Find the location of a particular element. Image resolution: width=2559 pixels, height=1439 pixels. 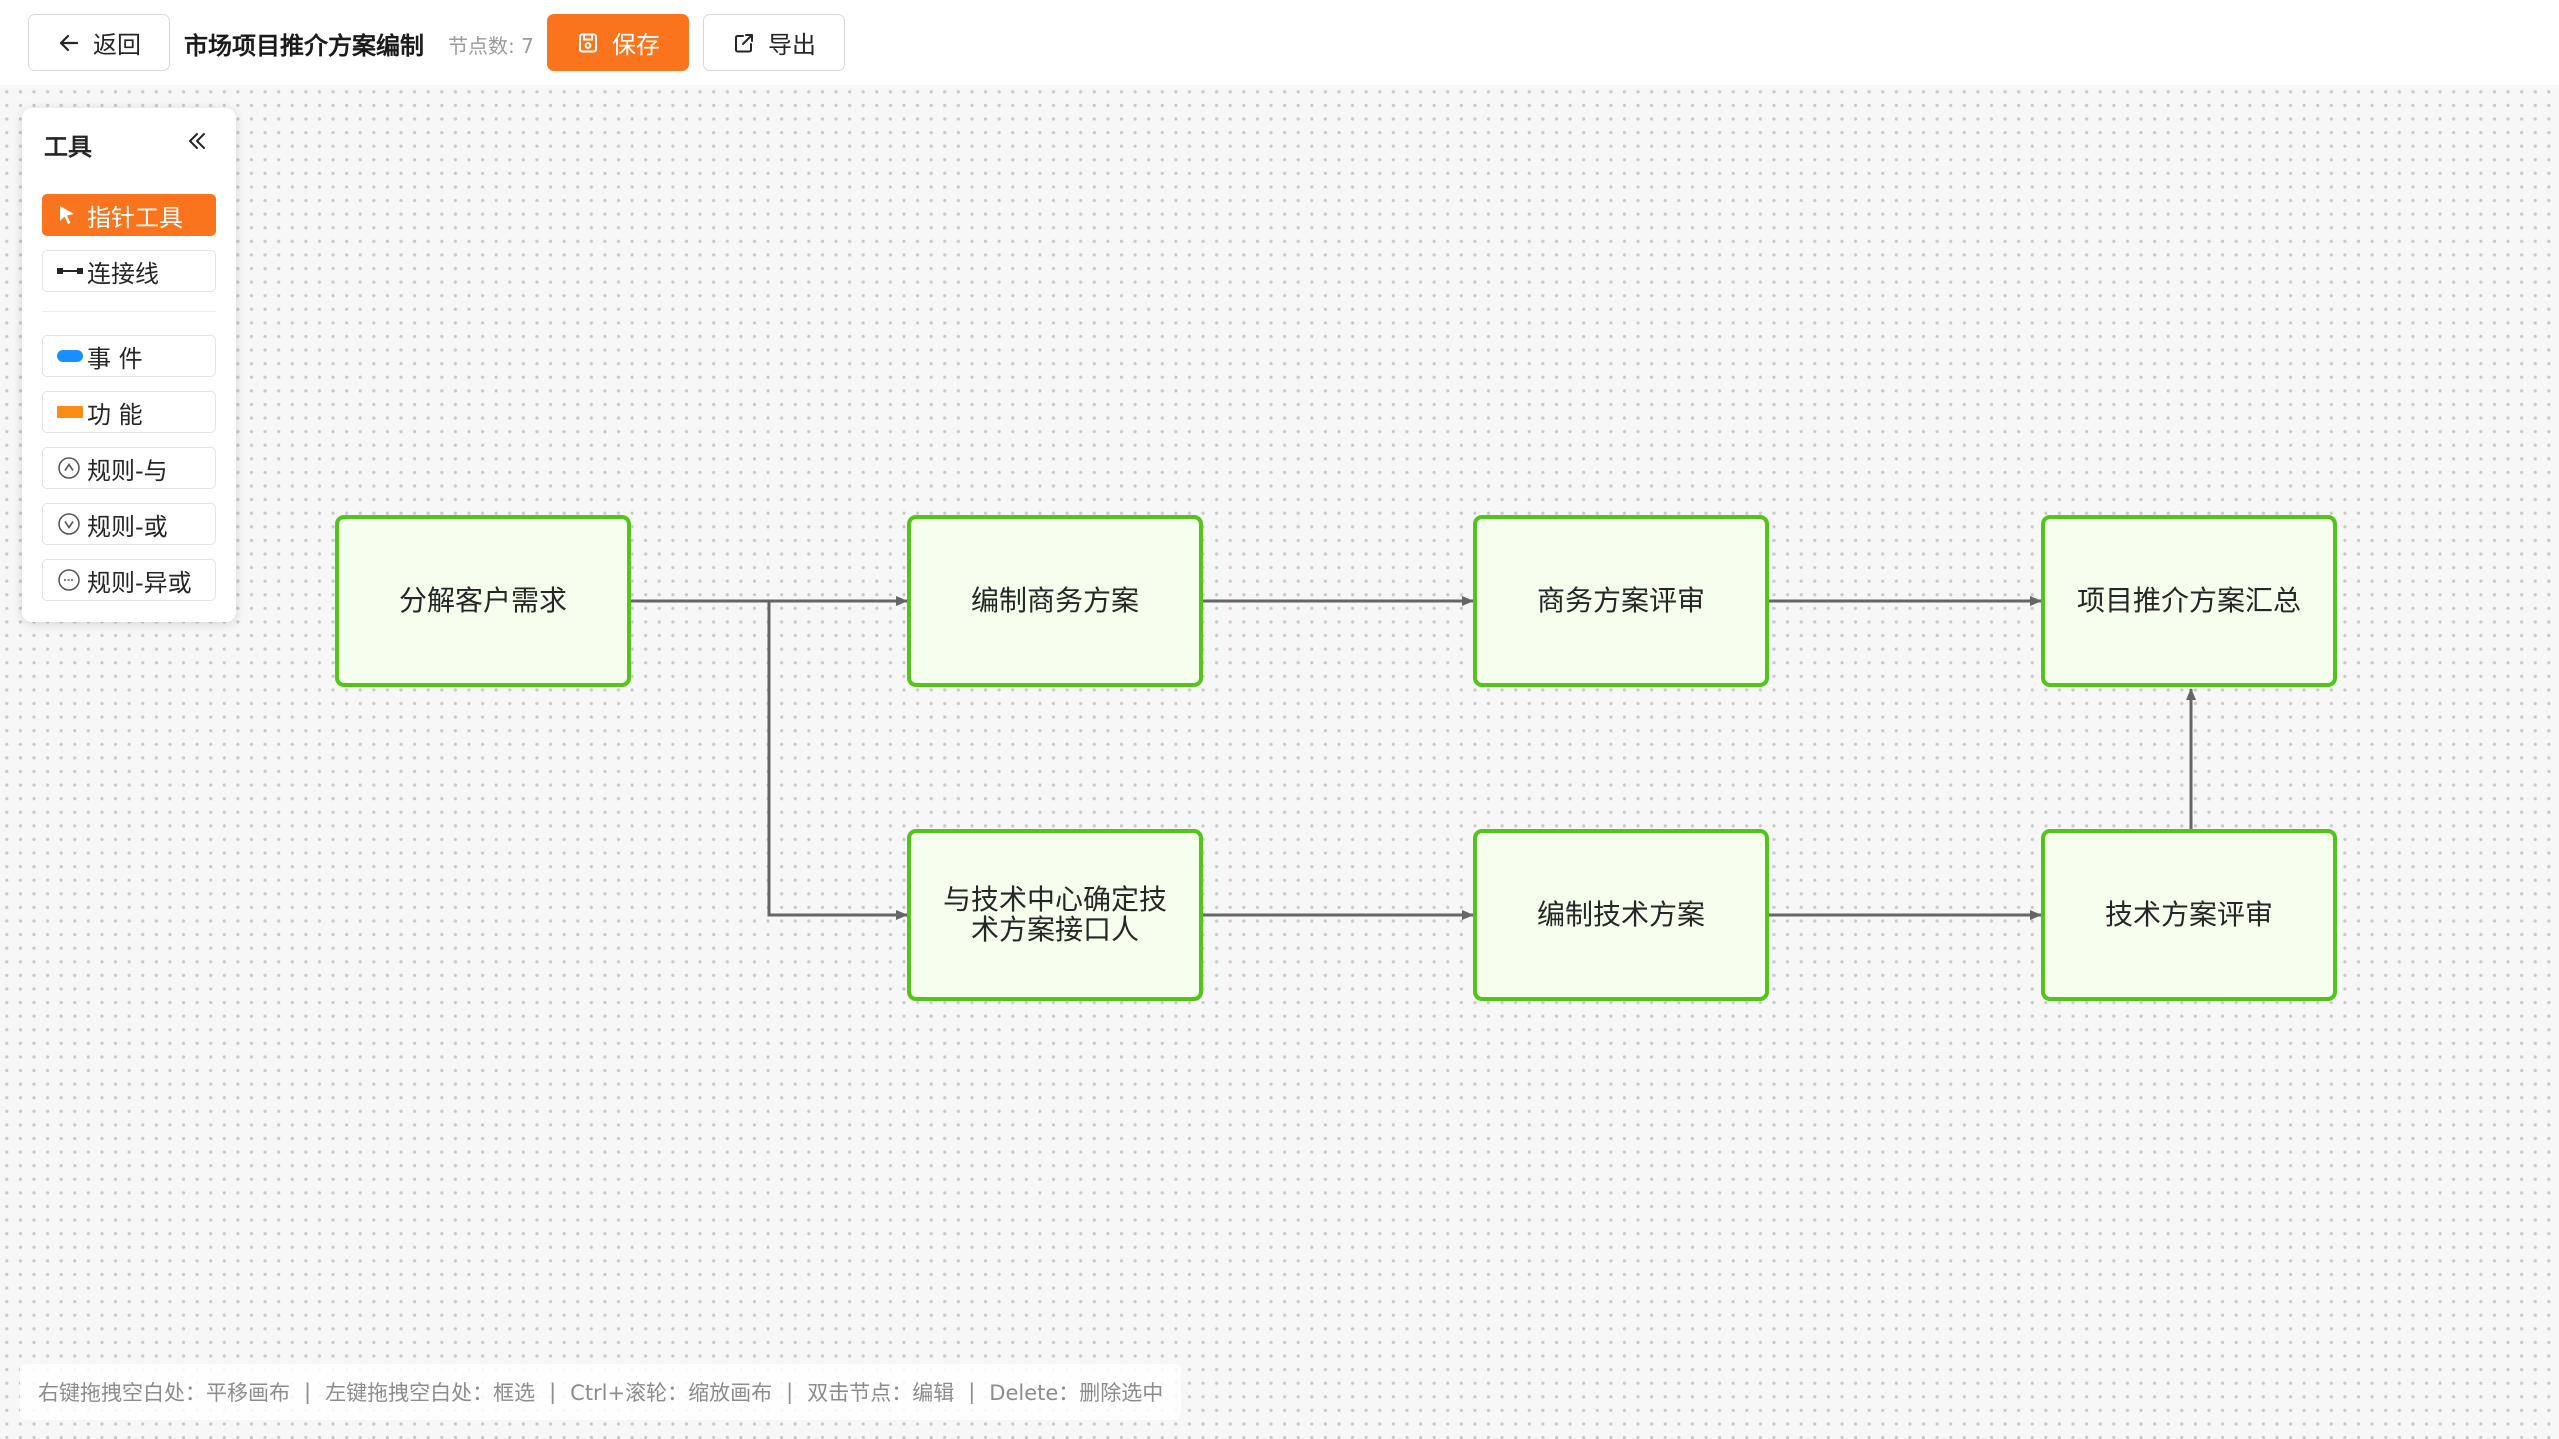

shape-function: 功 能 is located at coordinates (129, 412).